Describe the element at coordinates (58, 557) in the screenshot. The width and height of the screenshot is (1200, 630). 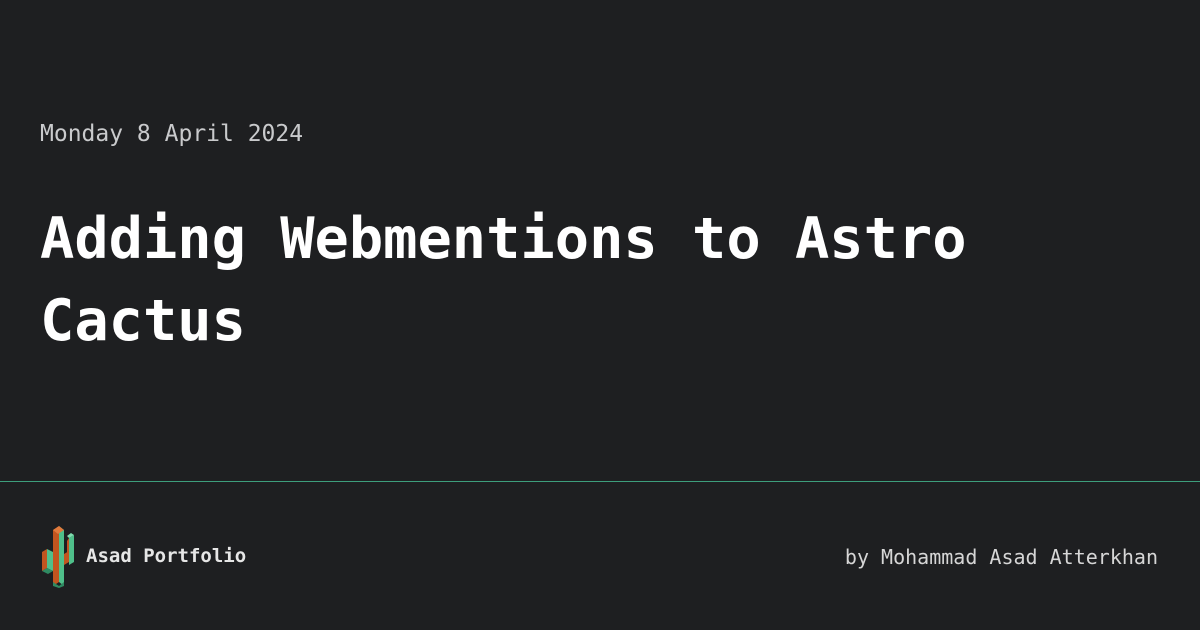
I see `cactus-logo-icon` at that location.